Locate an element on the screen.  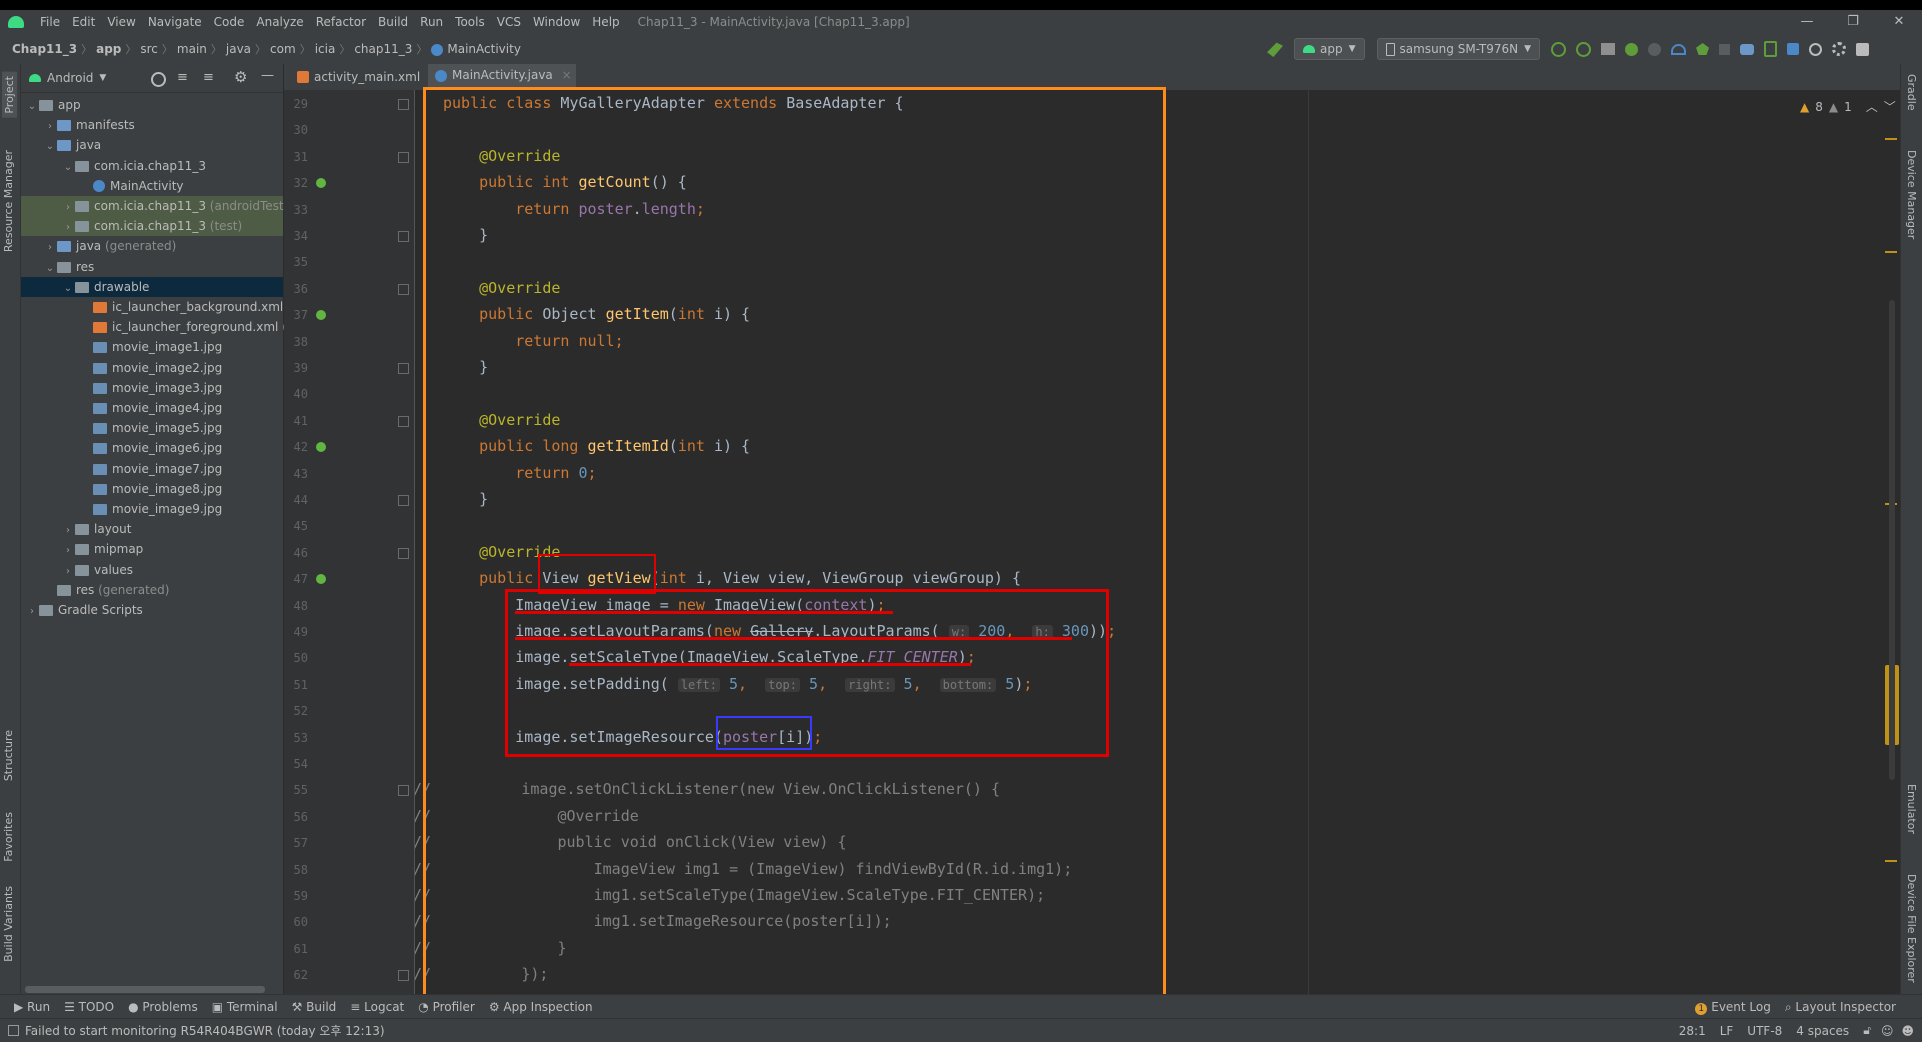
code-line: // img1.setImageResource(poster[i]); is located at coordinates (653, 921).